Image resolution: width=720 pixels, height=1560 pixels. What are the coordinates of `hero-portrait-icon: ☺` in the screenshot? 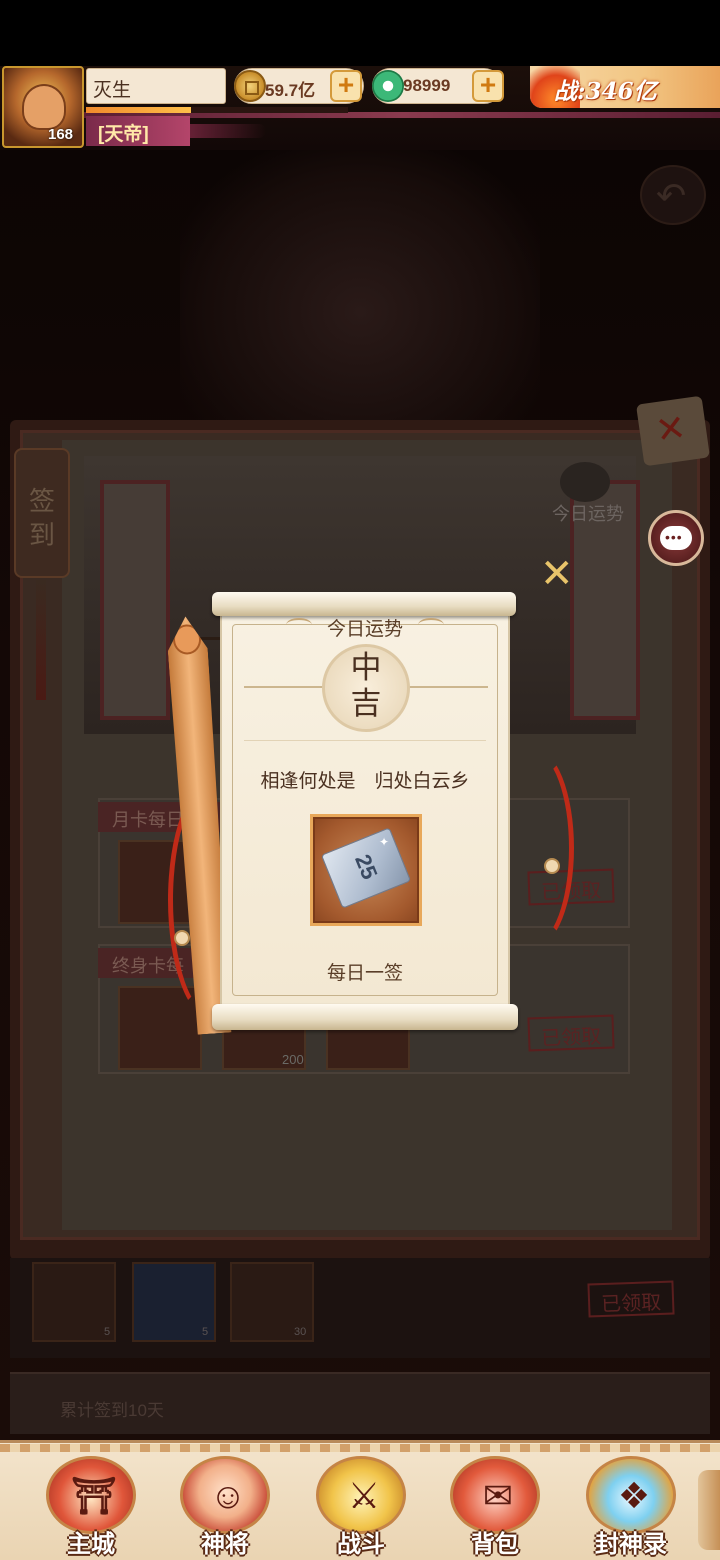 It's located at (225, 1495).